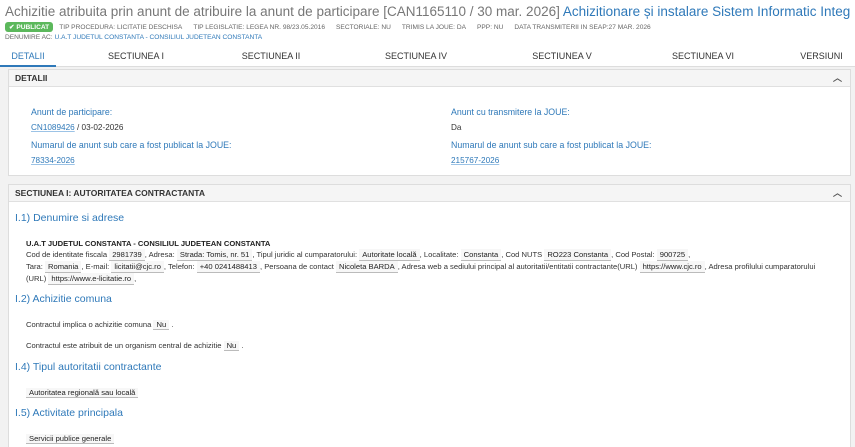  Describe the element at coordinates (159, 254) in the screenshot. I see `label-adresa: , Adresa:` at that location.